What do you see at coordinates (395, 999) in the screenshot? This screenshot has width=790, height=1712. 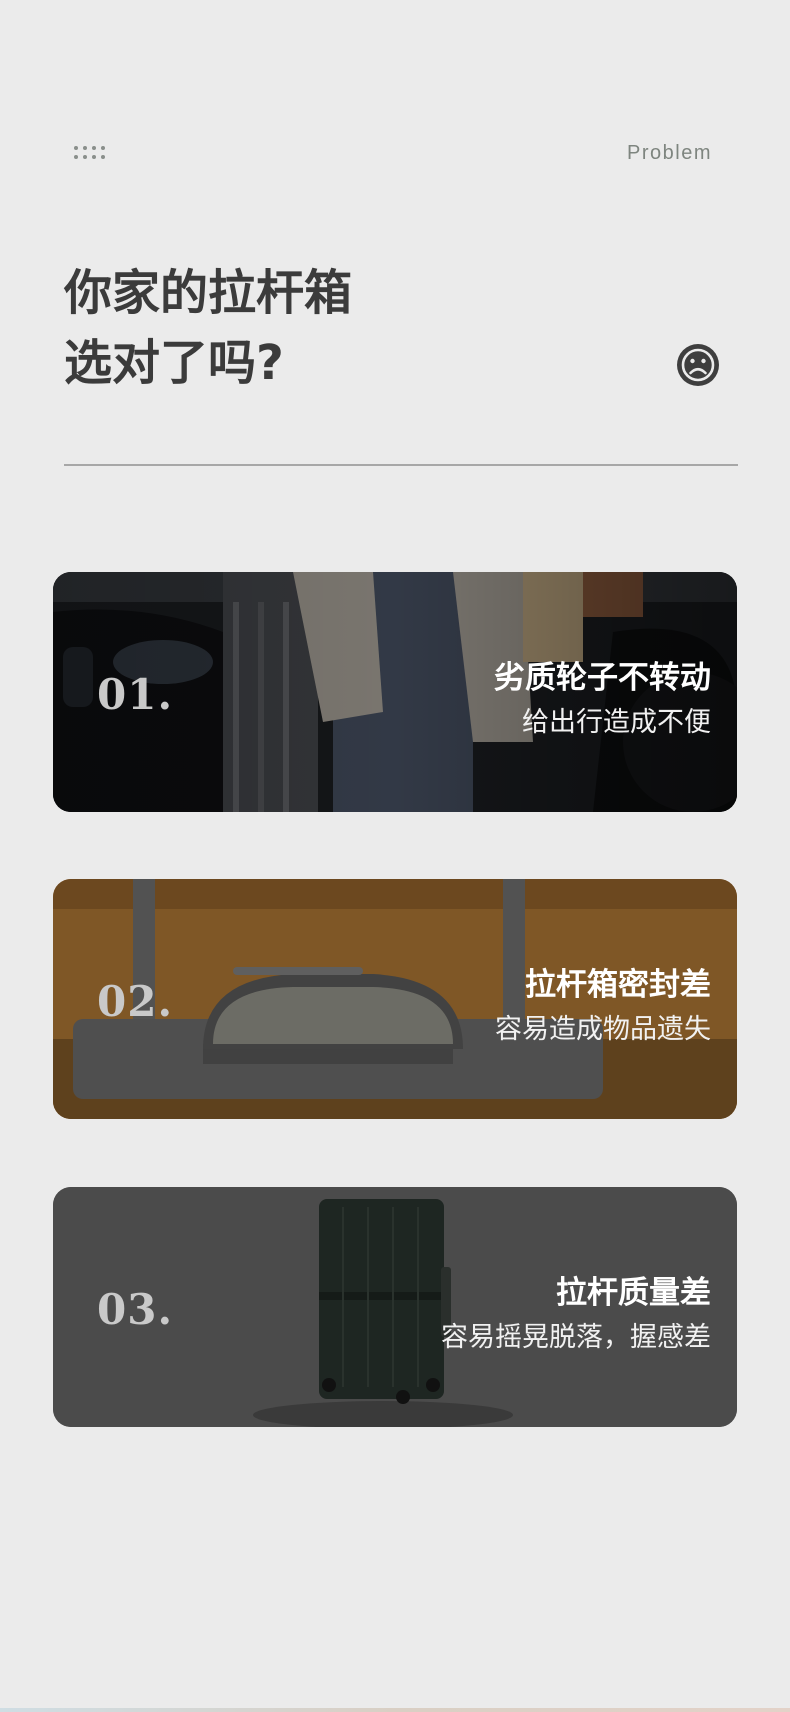 I see `problem-card-seal: 02. 拉杆箱密封差 容易造成物品遗失` at bounding box center [395, 999].